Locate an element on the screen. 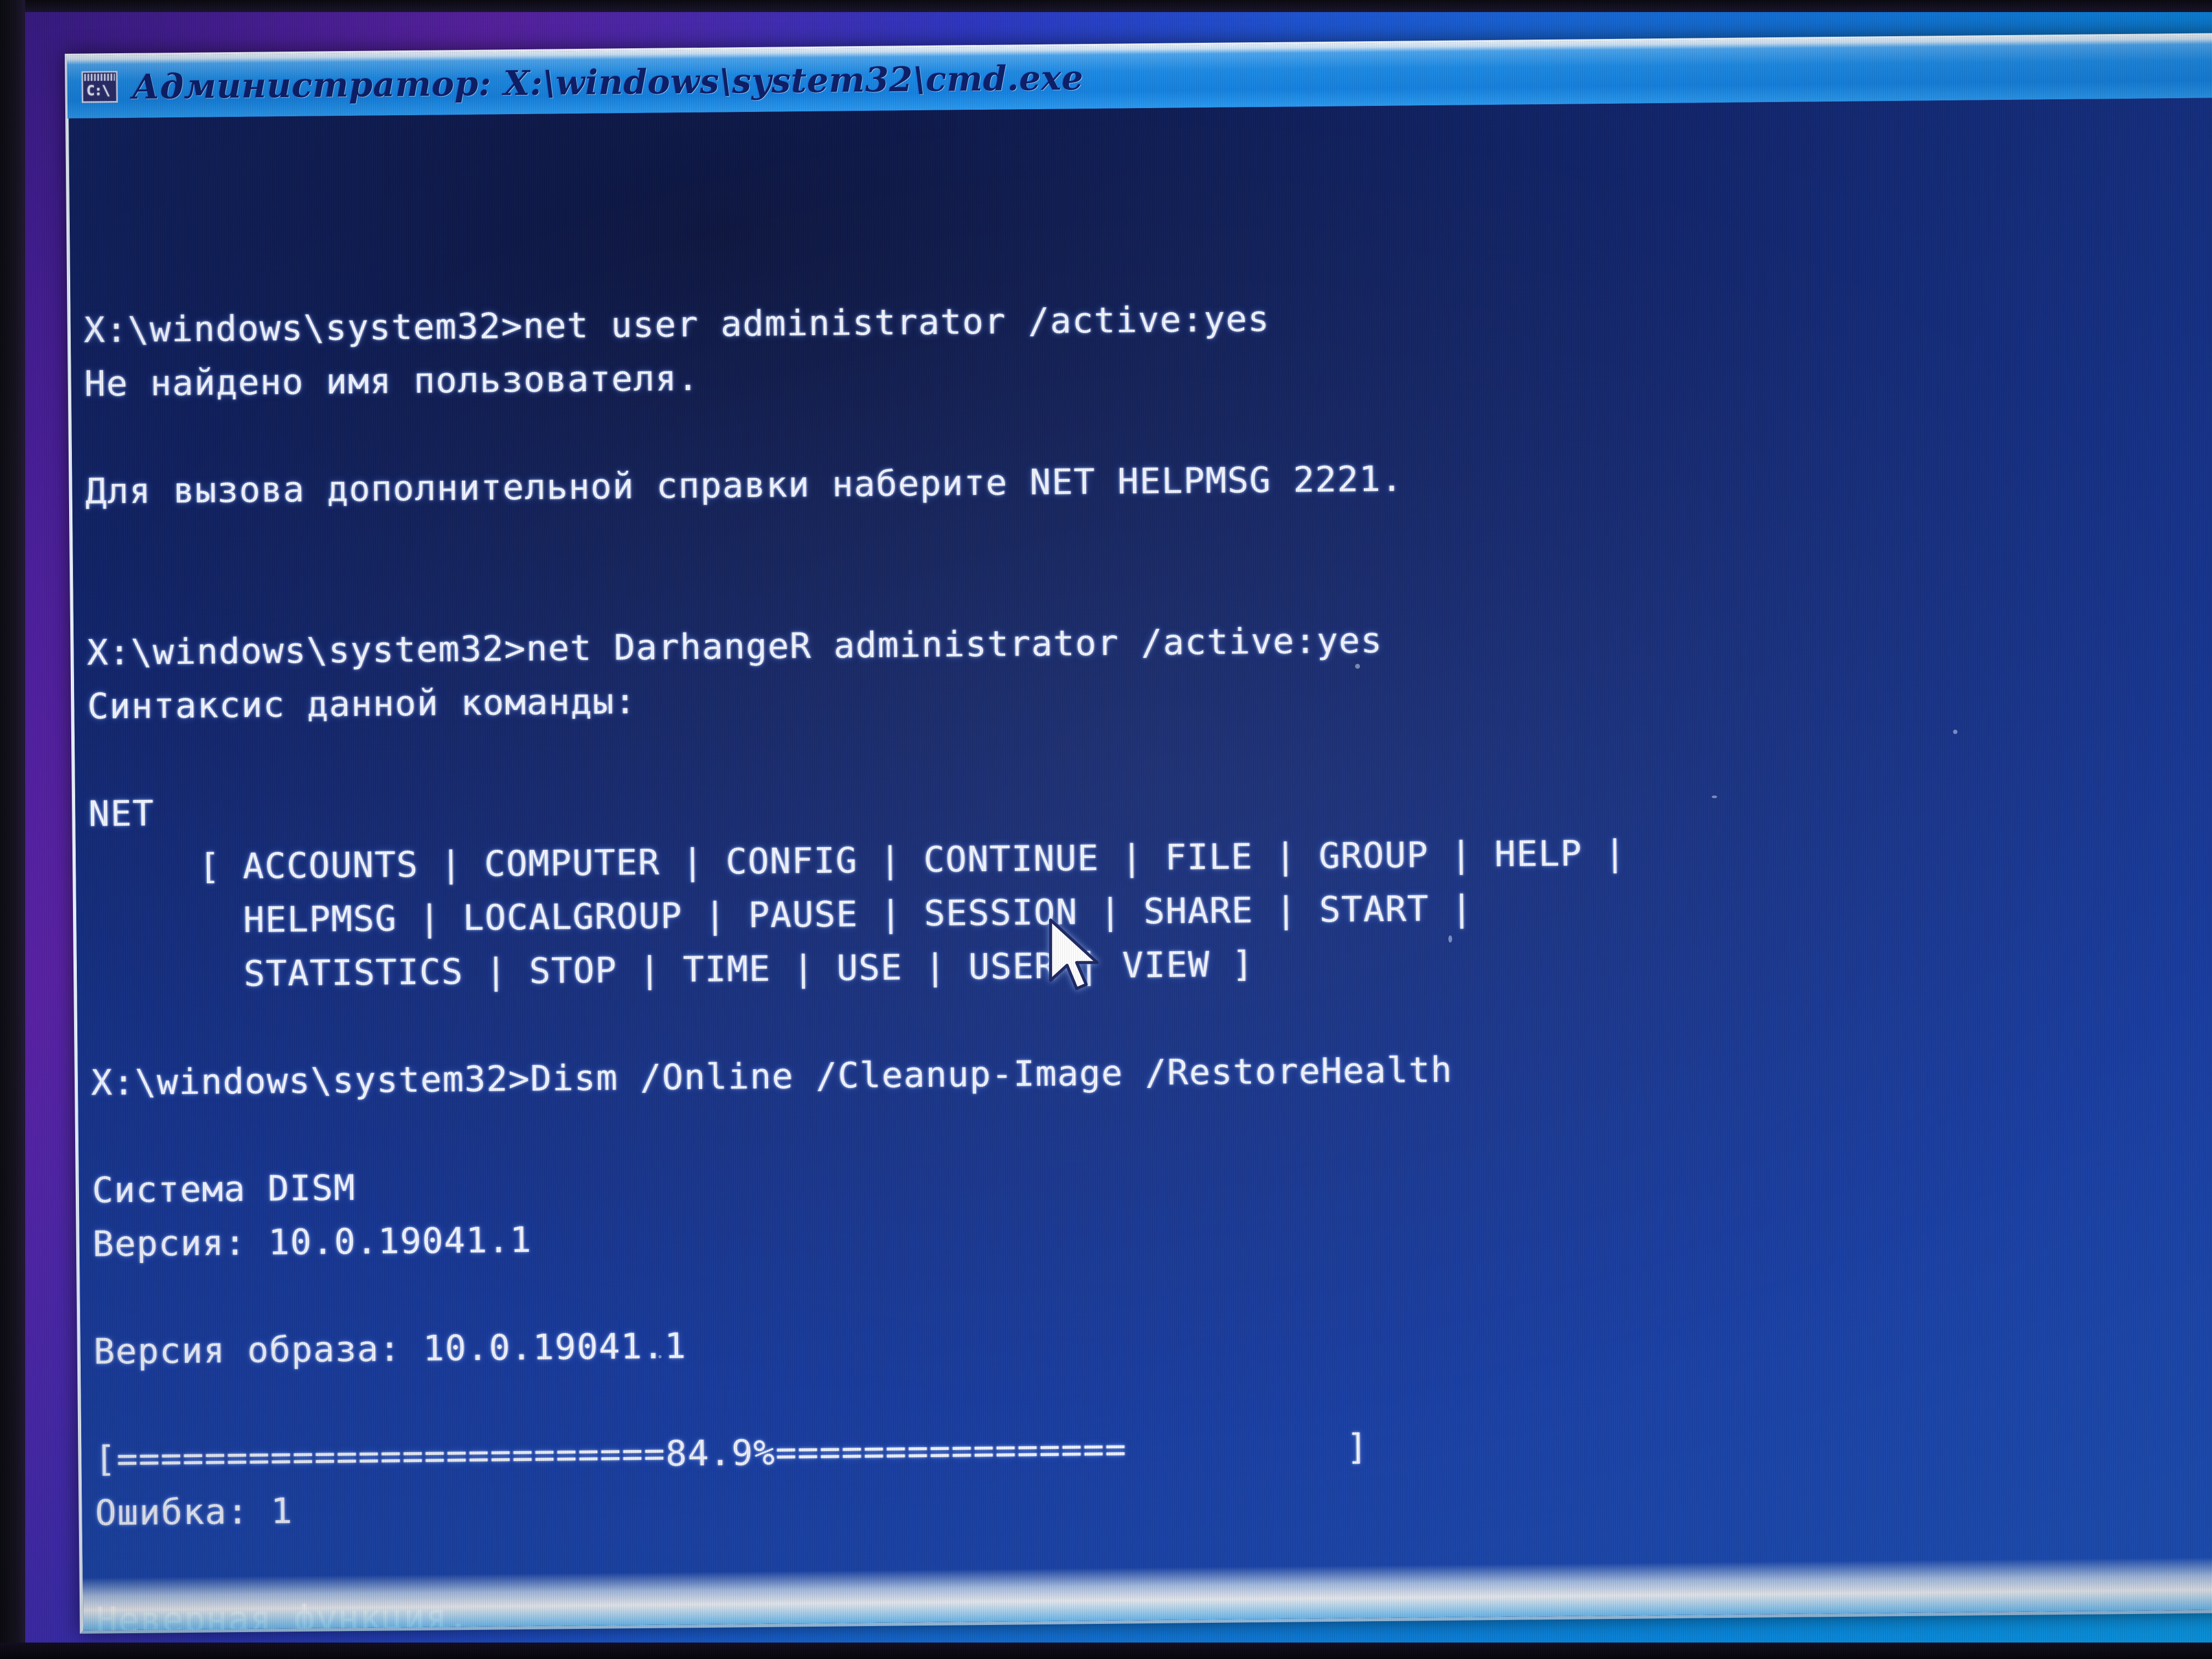  monitor-bezel-bottom is located at coordinates (1106, 1651).